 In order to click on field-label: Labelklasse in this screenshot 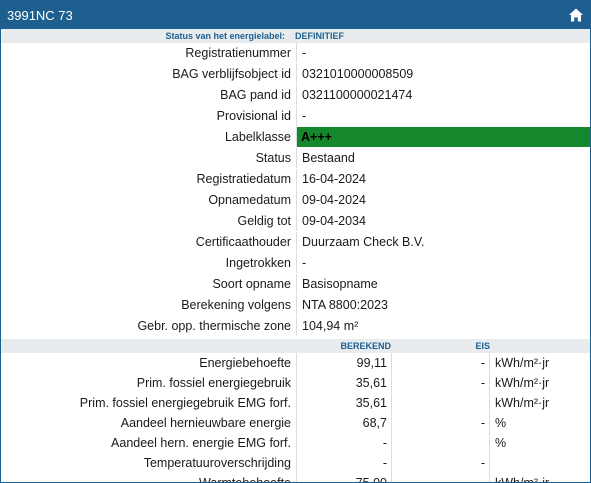, I will do `click(149, 137)`.